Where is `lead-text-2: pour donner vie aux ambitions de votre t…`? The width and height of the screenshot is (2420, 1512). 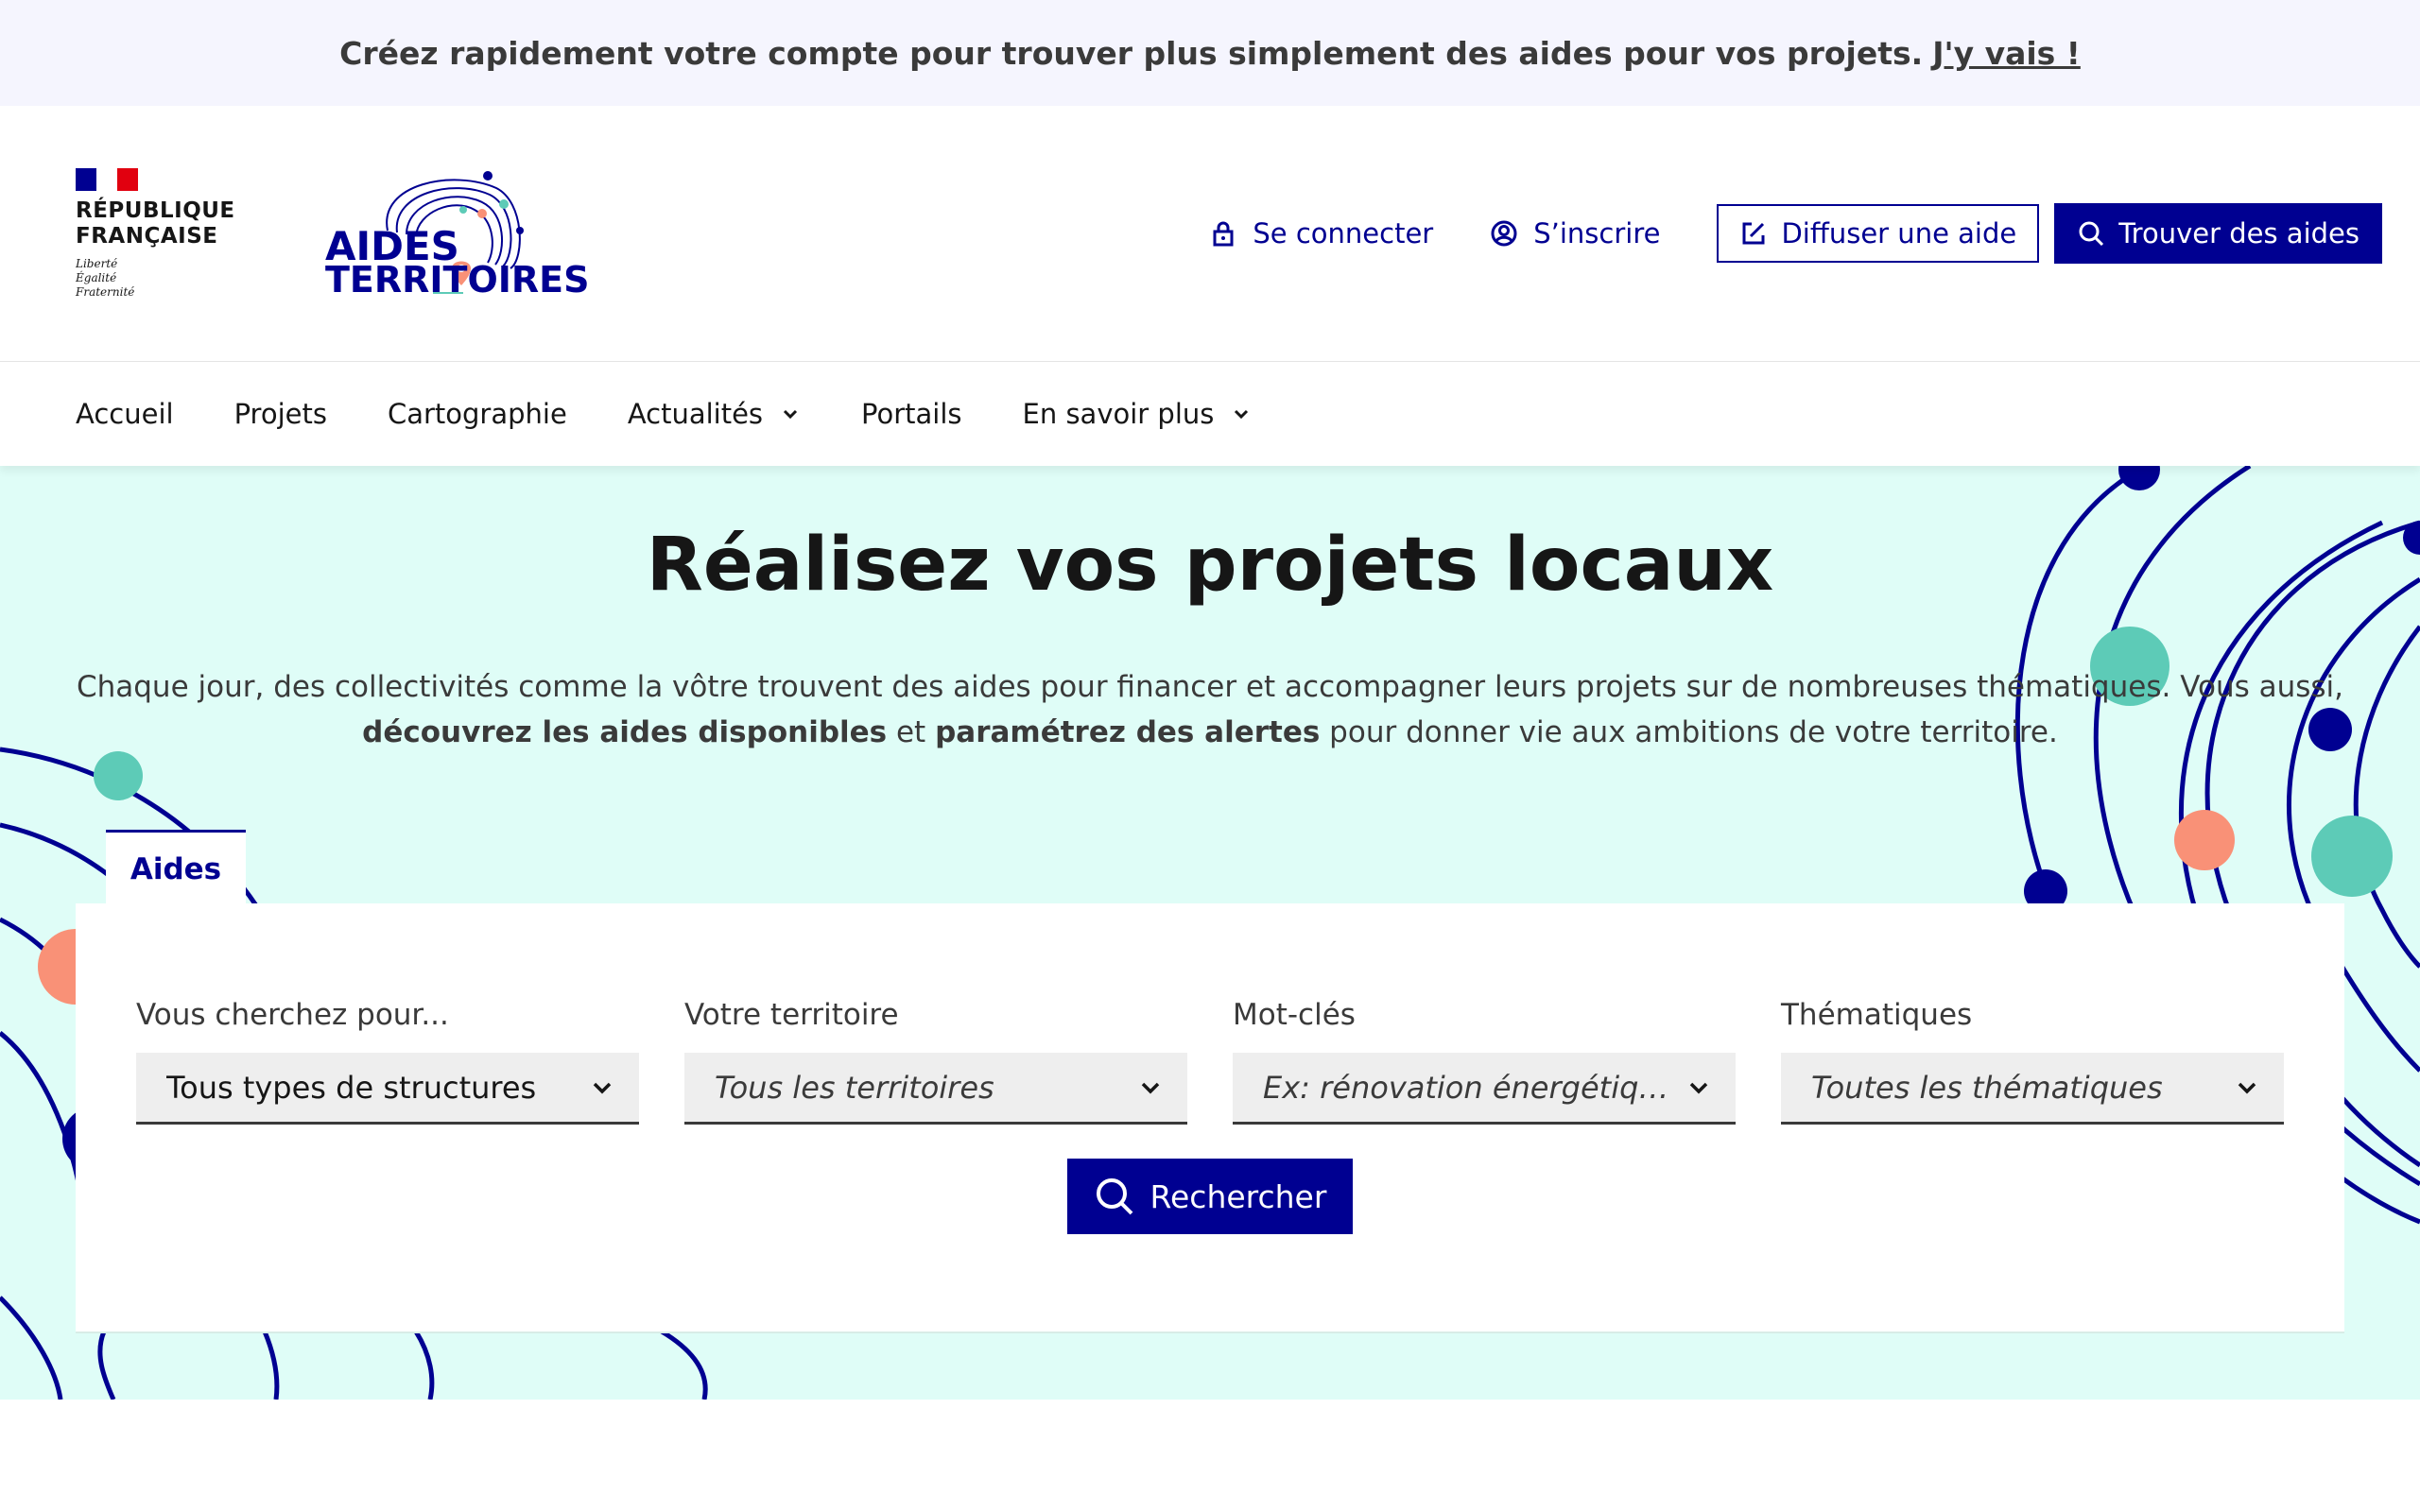 lead-text-2: pour donner vie aux ambitions de votre t… is located at coordinates (1694, 732).